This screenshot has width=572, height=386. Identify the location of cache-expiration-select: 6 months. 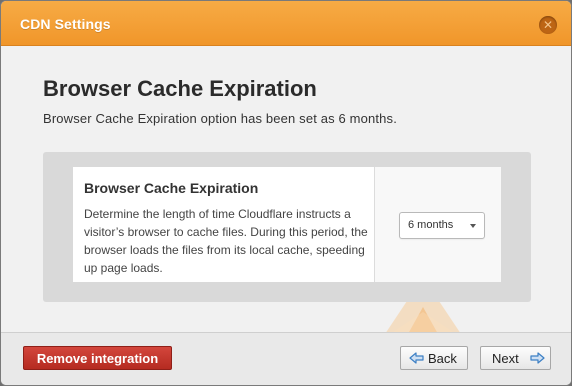
(442, 225).